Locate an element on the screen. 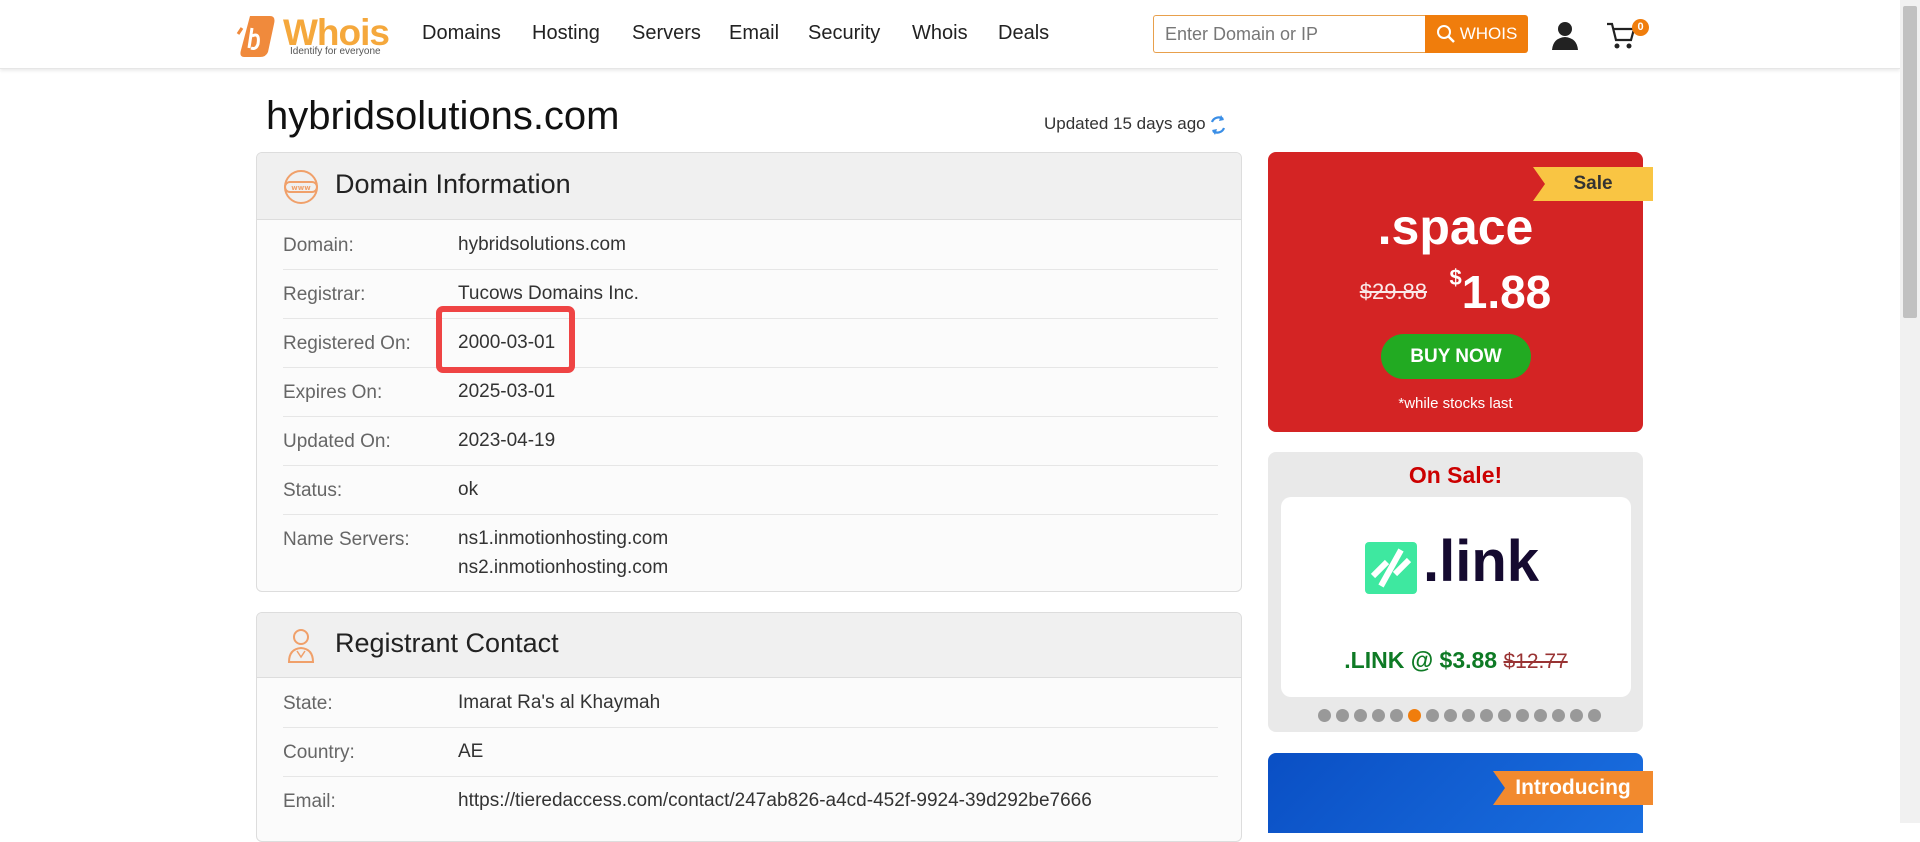 The image size is (1920, 842). updated-text: Updated 15 days ago is located at coordinates (1125, 123).